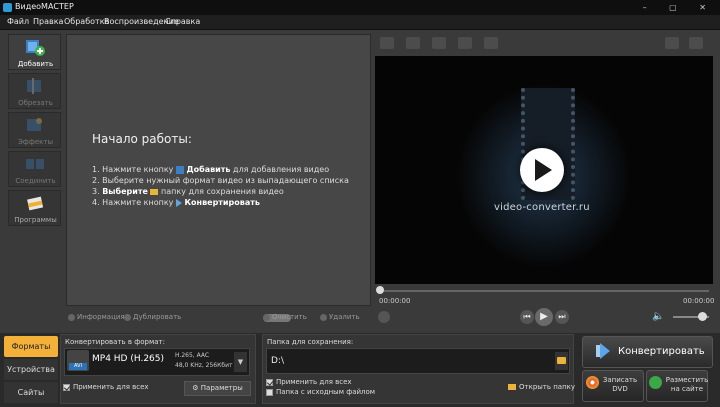 The image size is (720, 407). I want to click on prev-button: ⏮, so click(527, 317).